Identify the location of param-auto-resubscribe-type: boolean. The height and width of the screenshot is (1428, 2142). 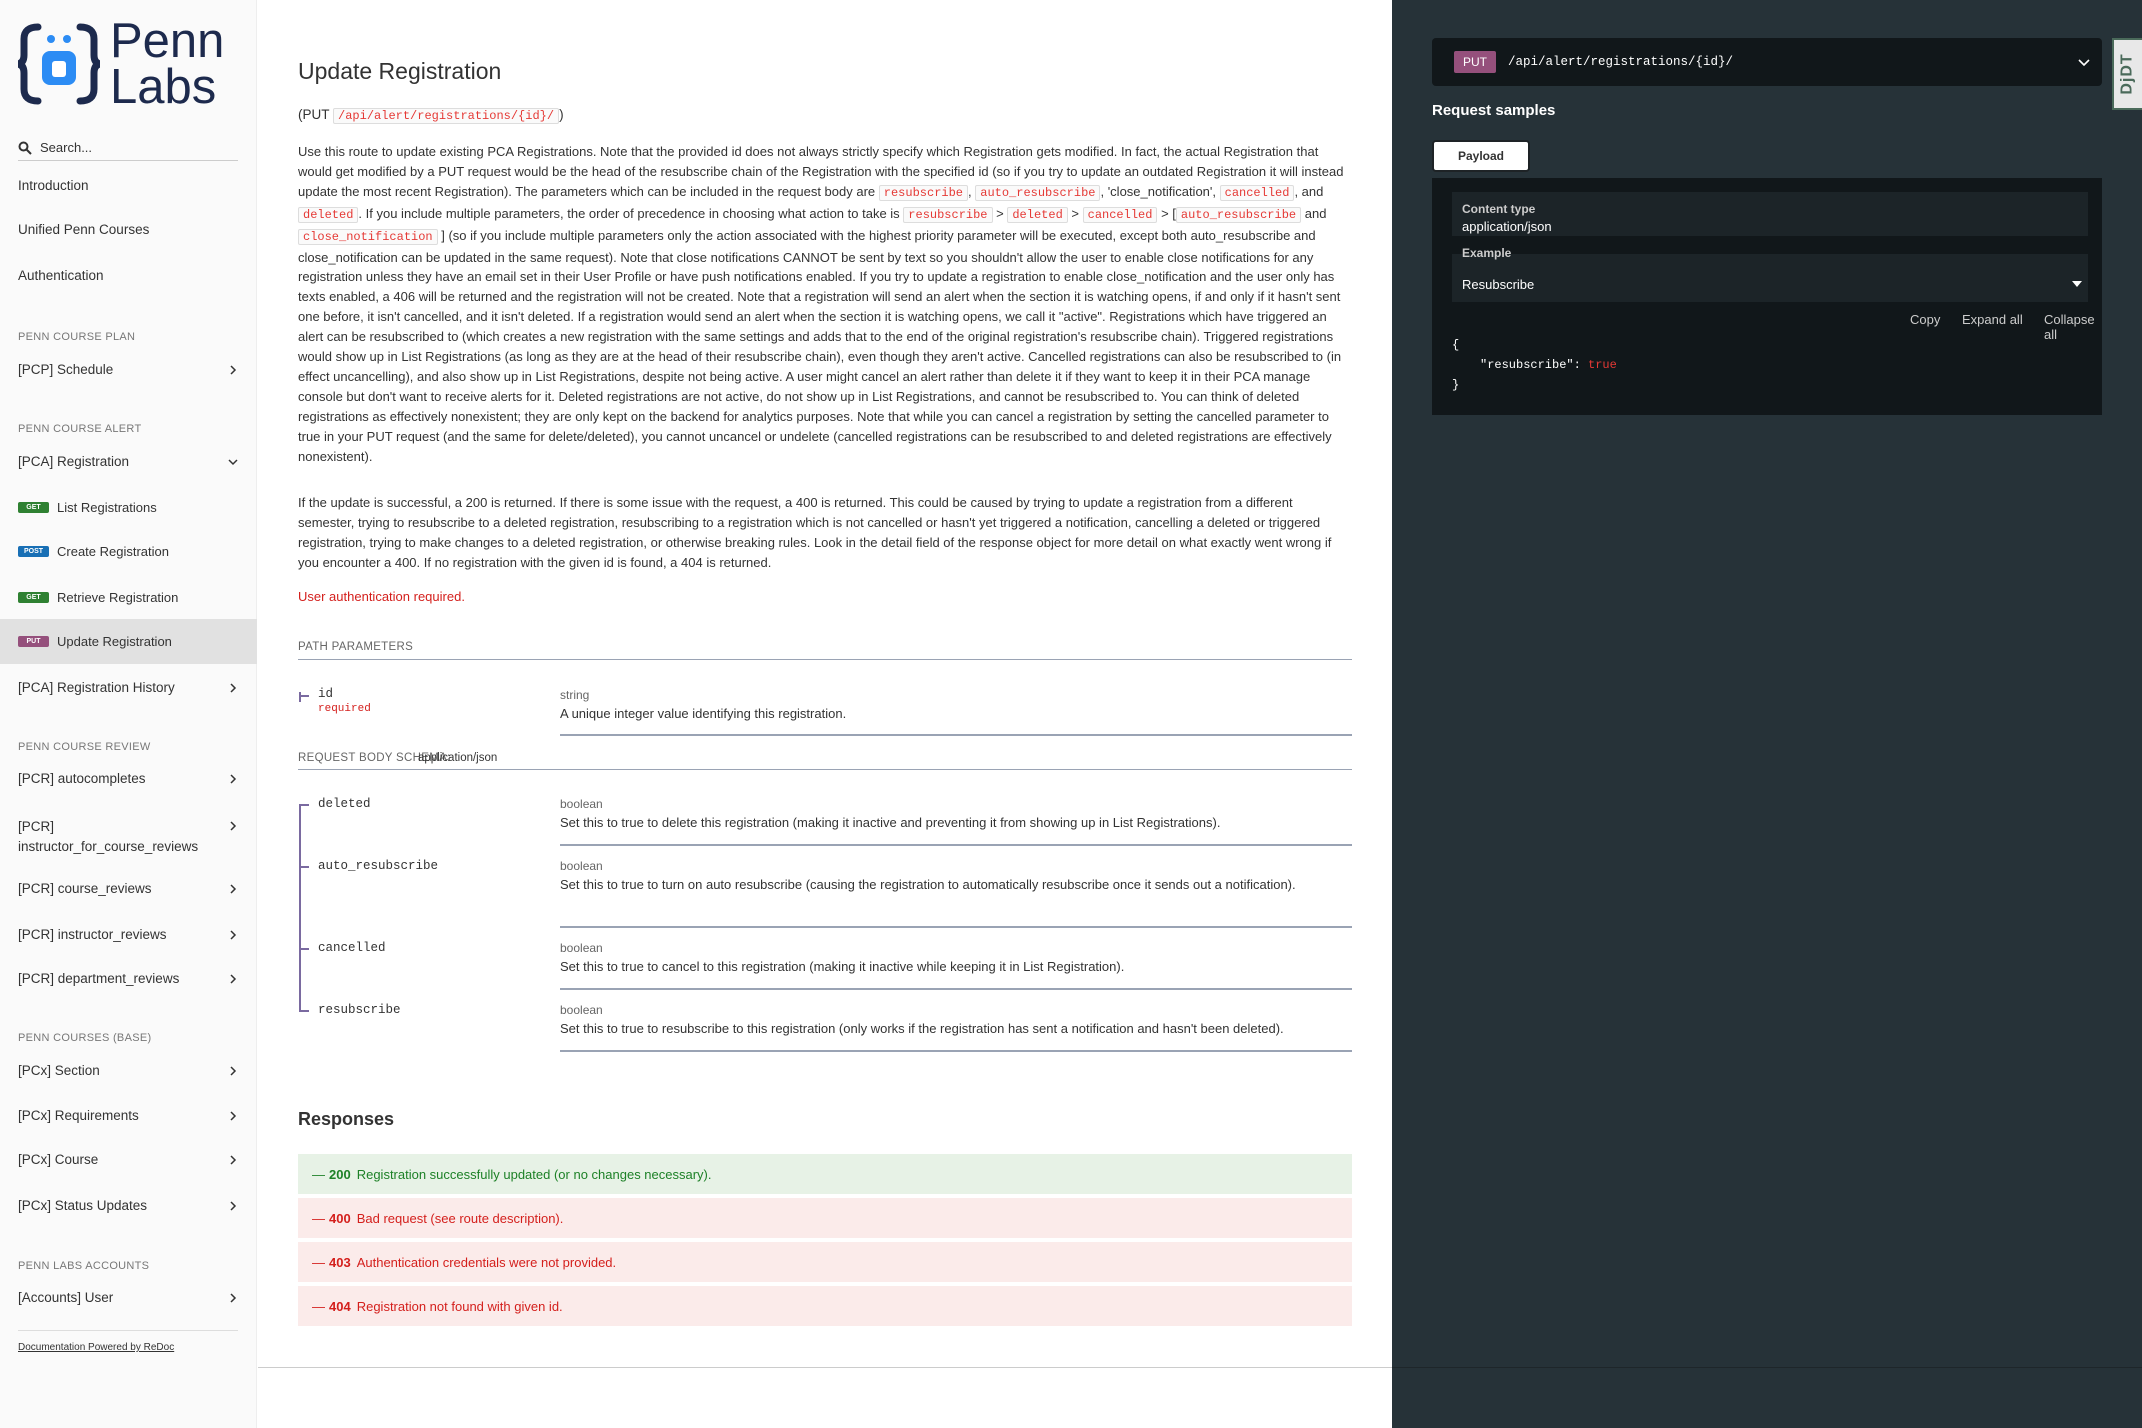
(581, 866).